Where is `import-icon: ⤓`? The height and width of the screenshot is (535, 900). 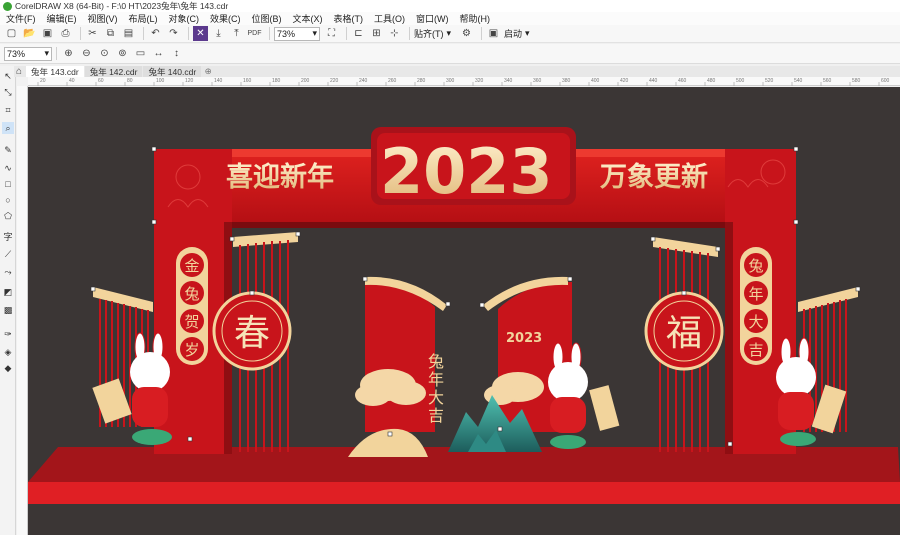
import-icon: ⤓ is located at coordinates (218, 33).